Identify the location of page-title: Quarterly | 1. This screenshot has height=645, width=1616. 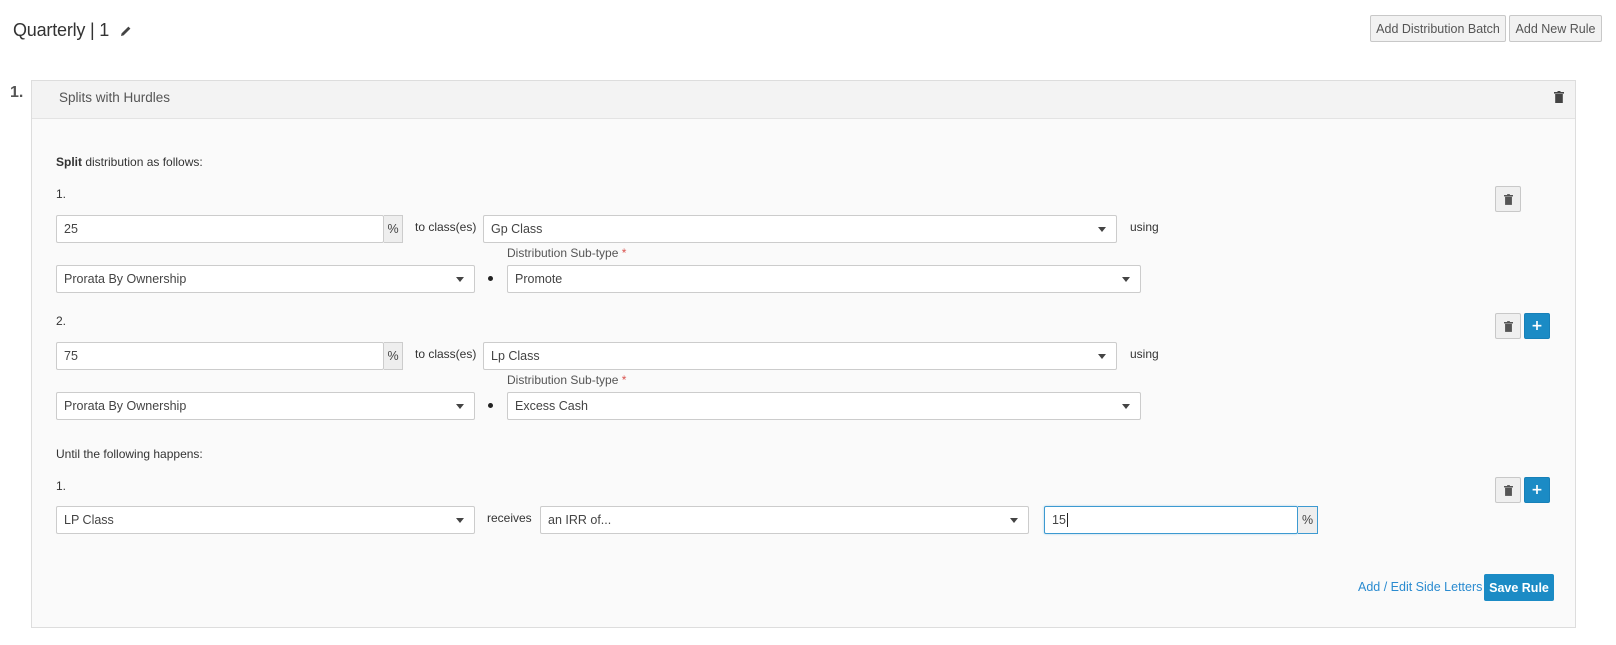
(61, 30).